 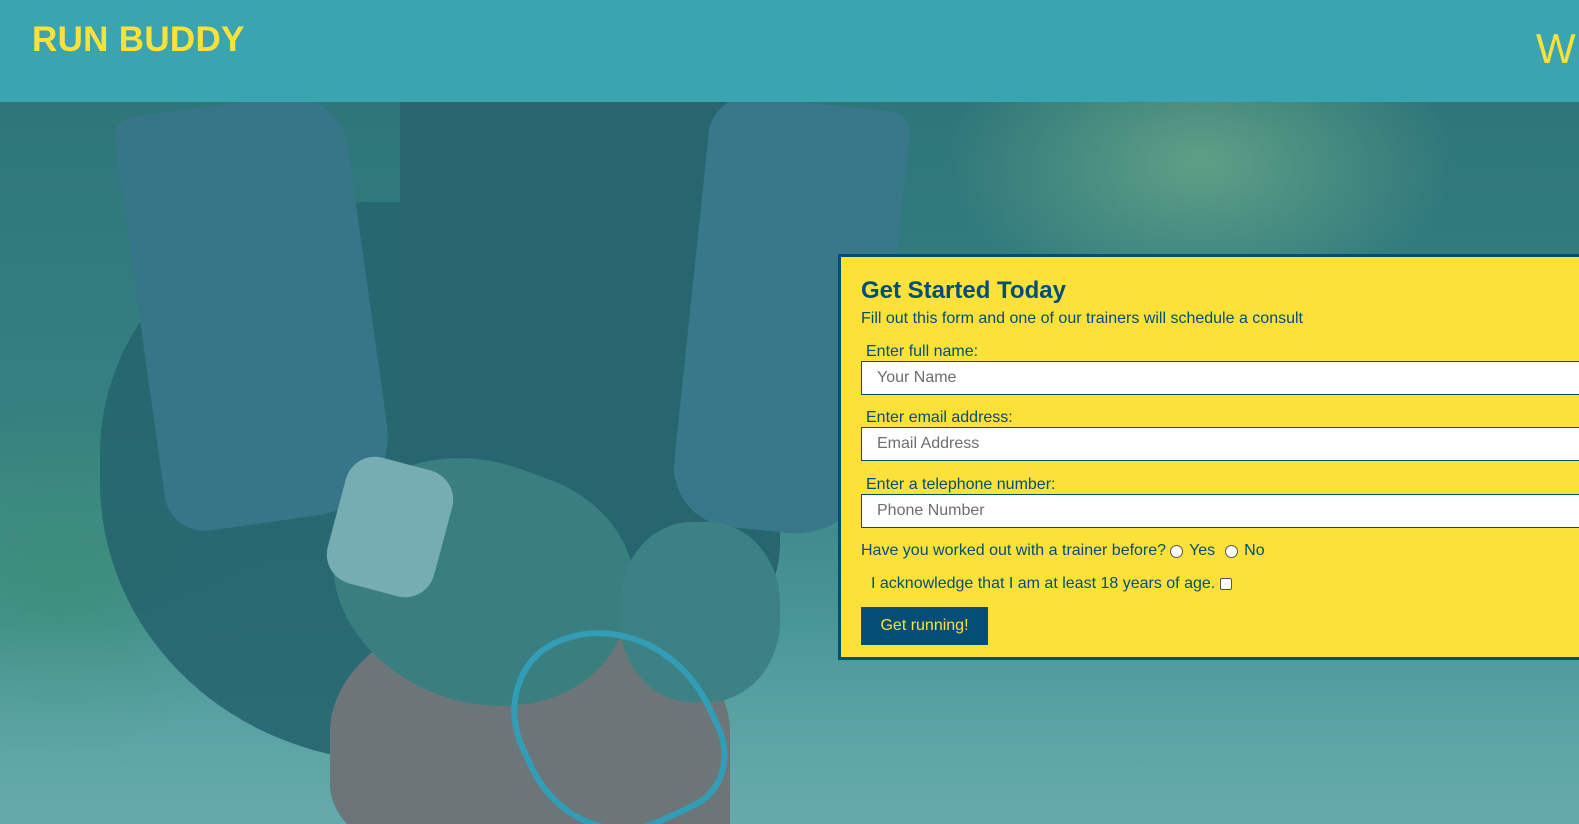 I want to click on nav-link-partial: W, so click(x=1556, y=49).